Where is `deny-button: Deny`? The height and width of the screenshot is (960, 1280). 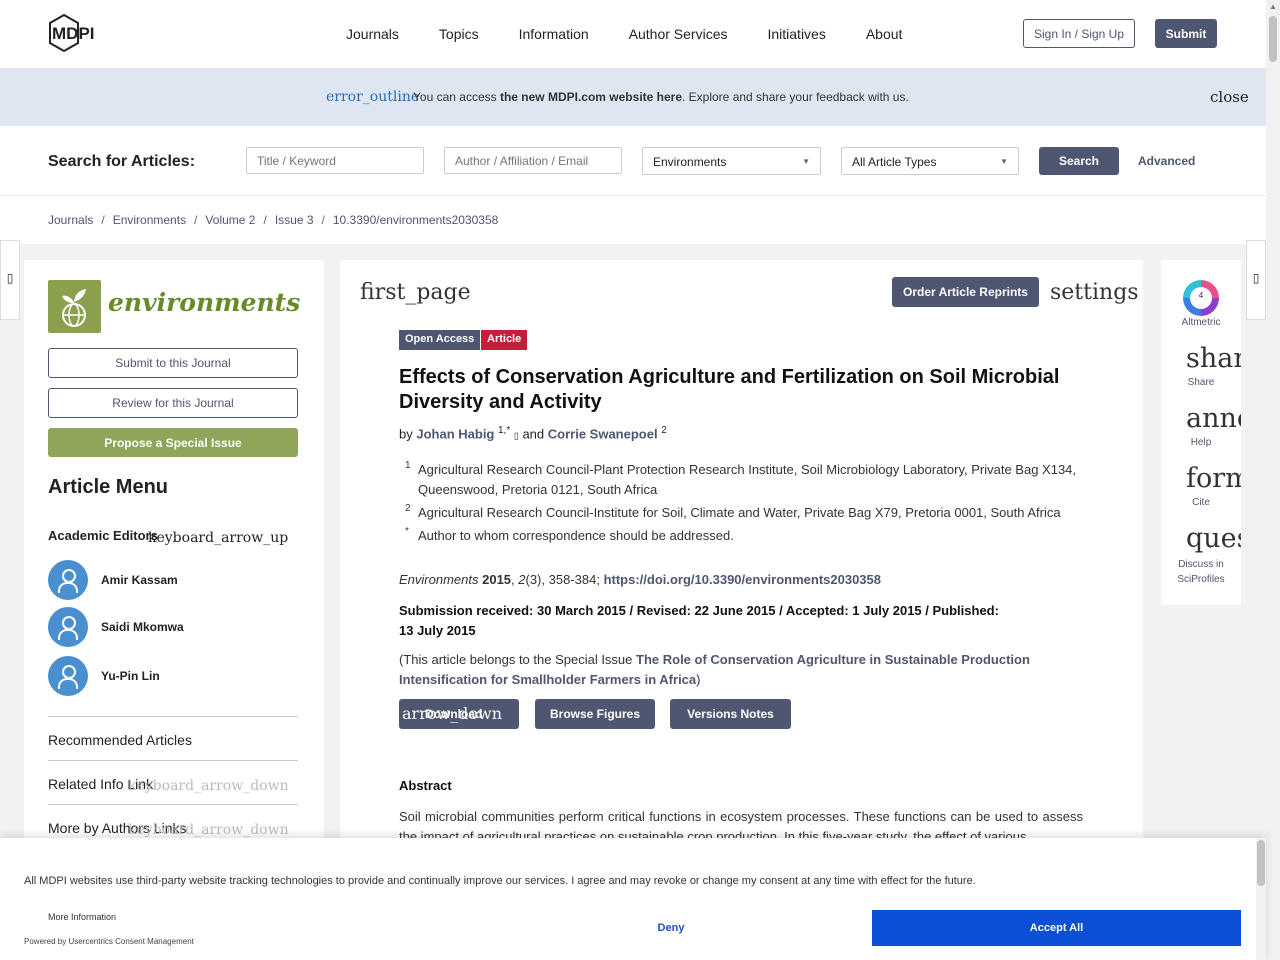
deny-button: Deny is located at coordinates (671, 928).